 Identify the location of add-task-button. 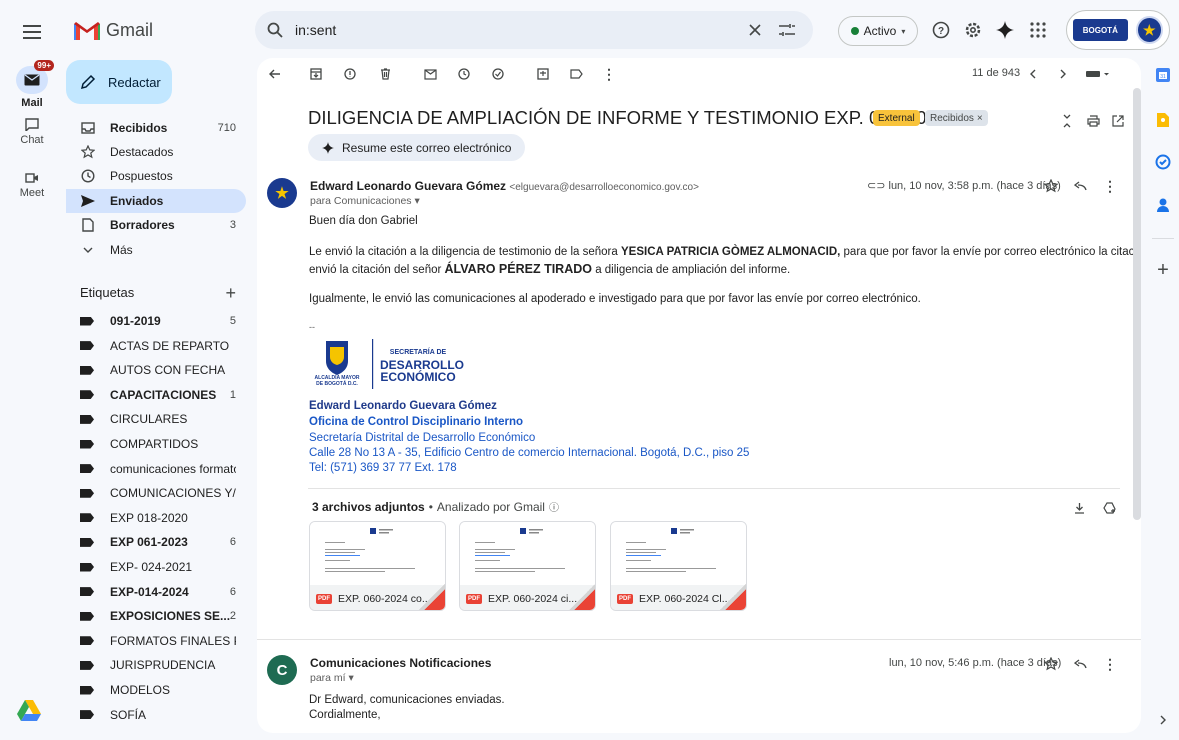
(498, 74).